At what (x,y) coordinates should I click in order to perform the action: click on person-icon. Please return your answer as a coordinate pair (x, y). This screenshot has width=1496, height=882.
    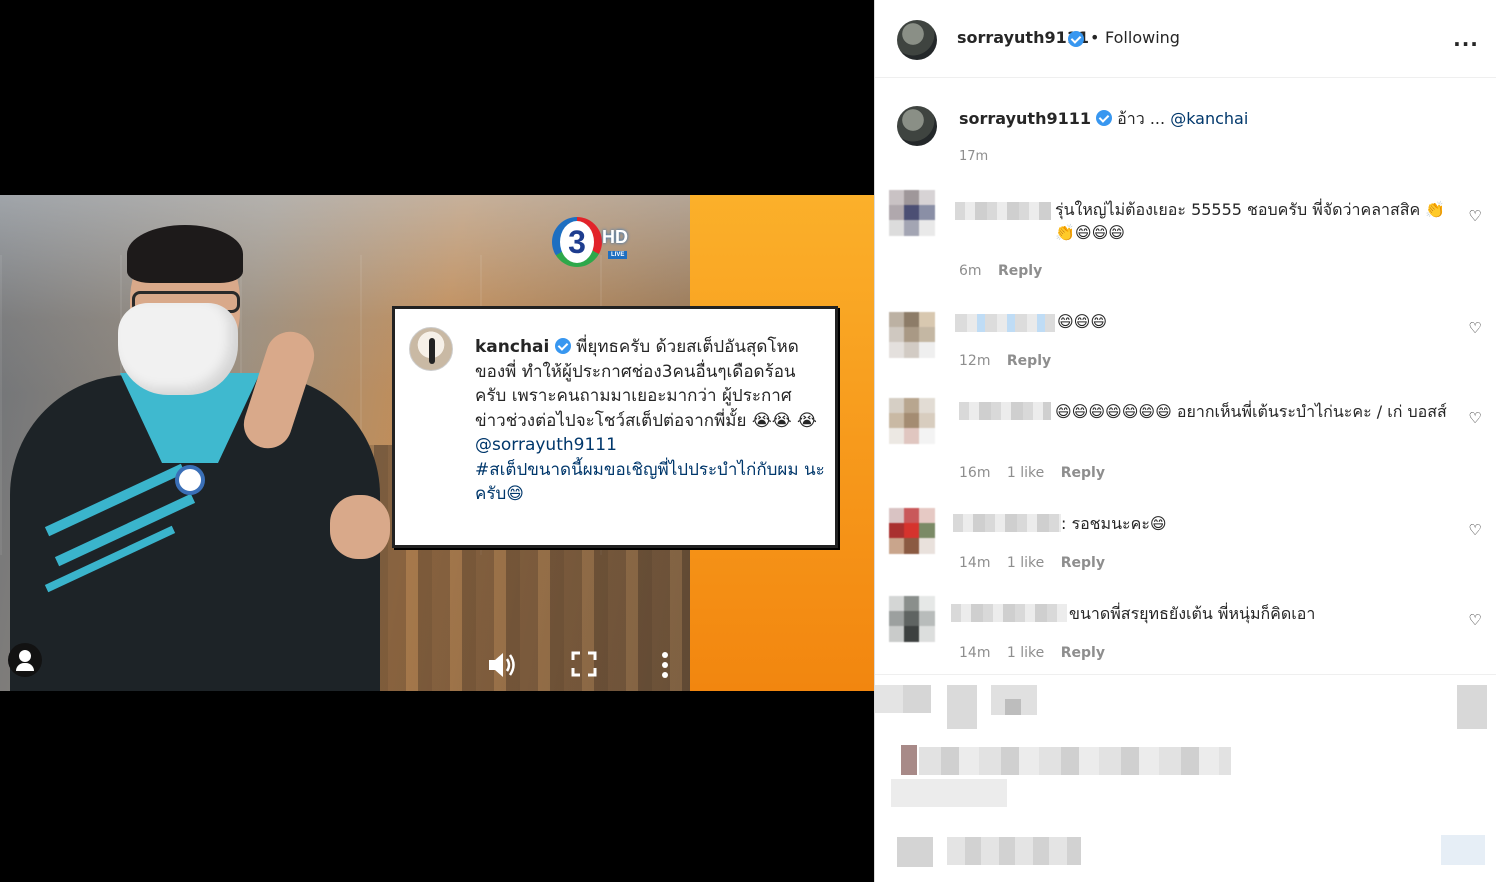
    Looking at the image, I should click on (25, 660).